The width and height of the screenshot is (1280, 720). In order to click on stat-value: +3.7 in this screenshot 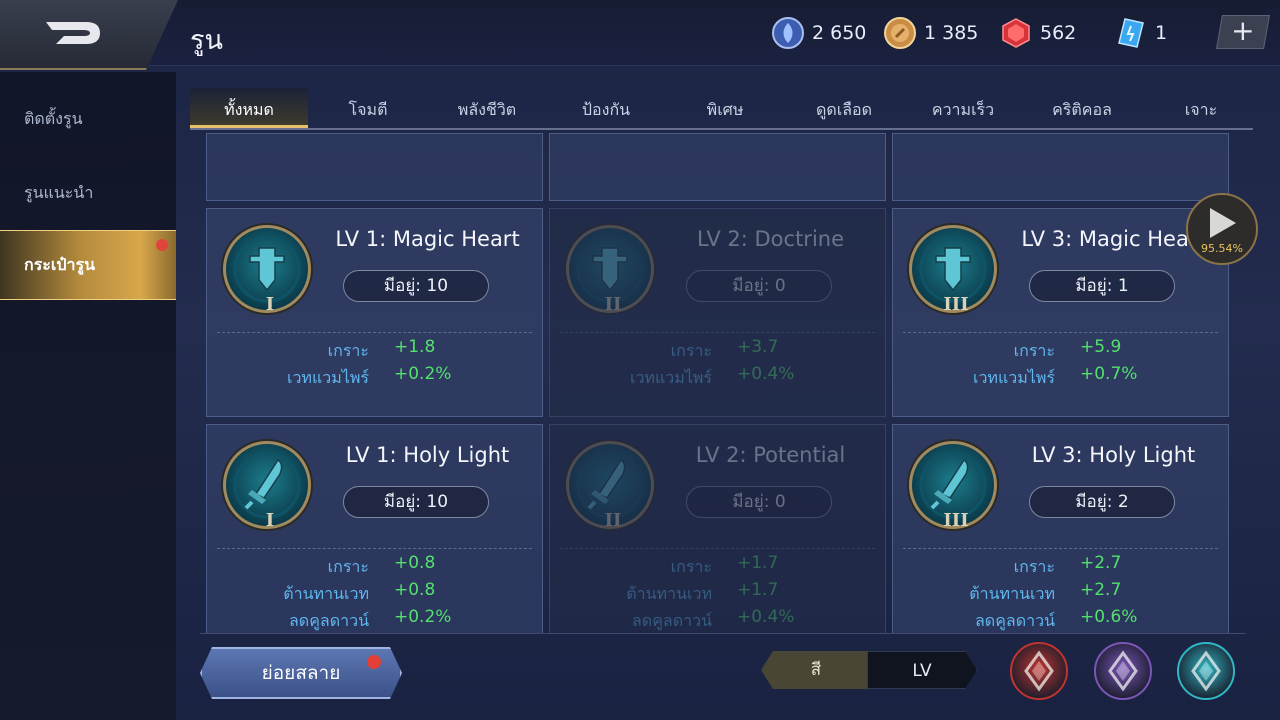, I will do `click(758, 347)`.